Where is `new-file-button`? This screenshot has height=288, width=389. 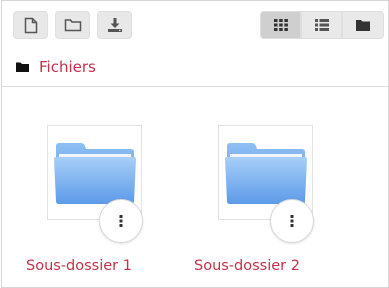 new-file-button is located at coordinates (30, 25).